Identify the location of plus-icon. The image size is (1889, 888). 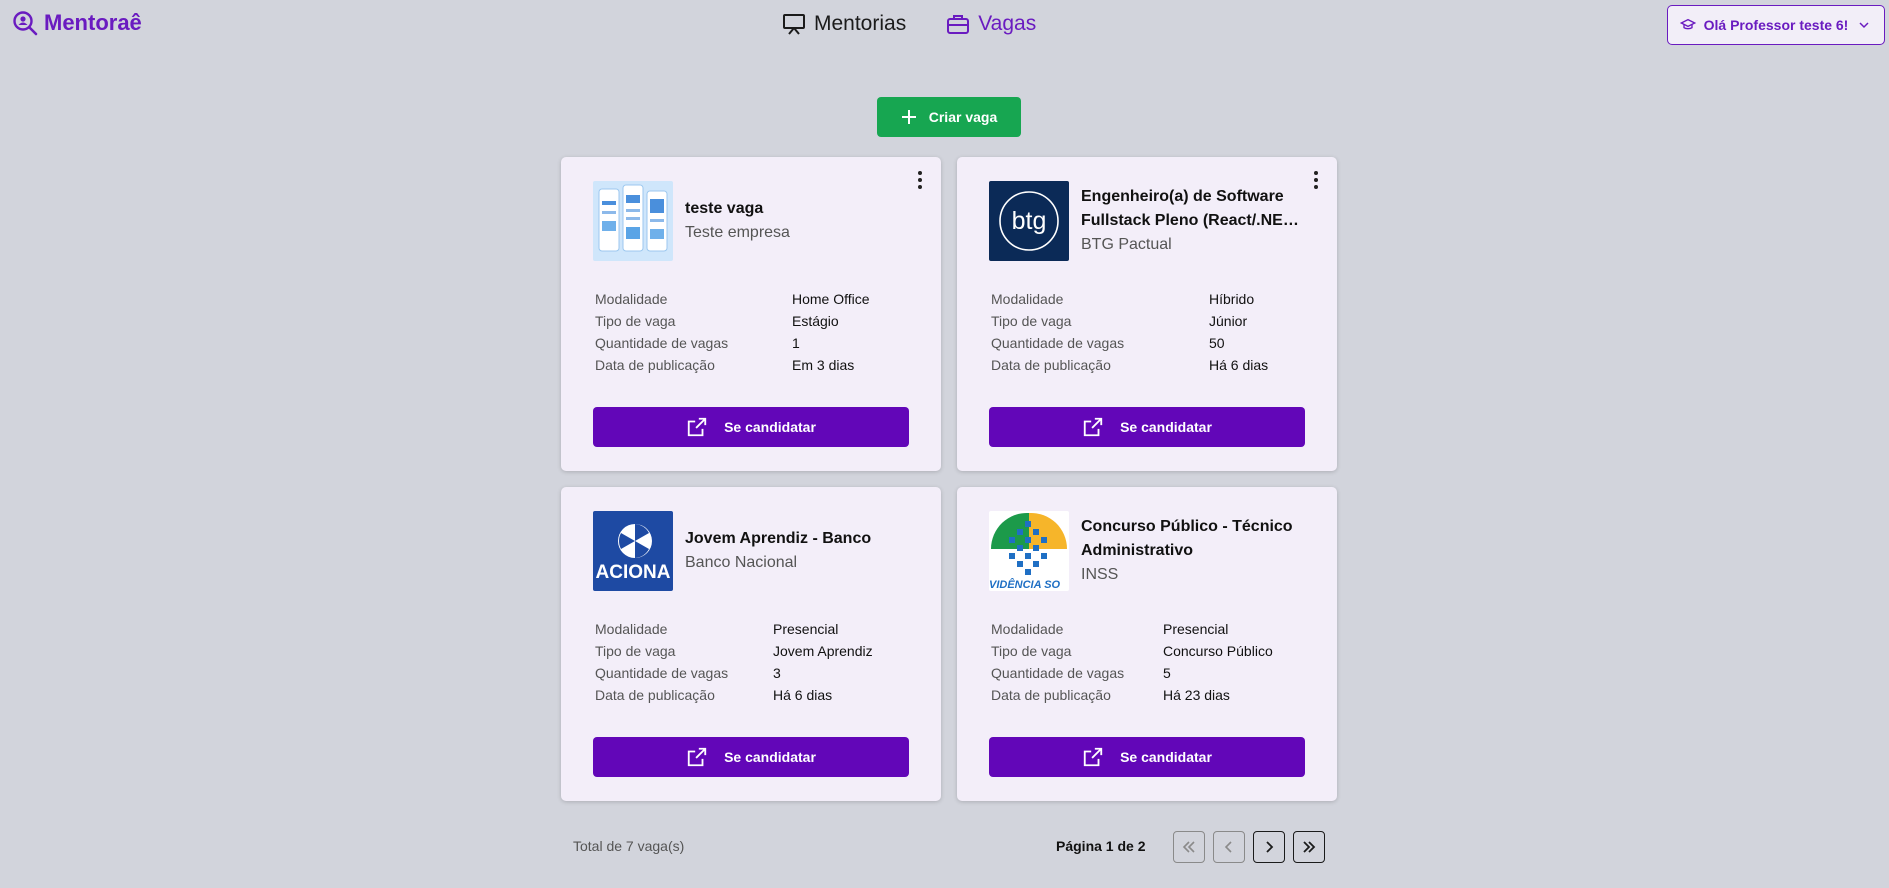
(908, 117).